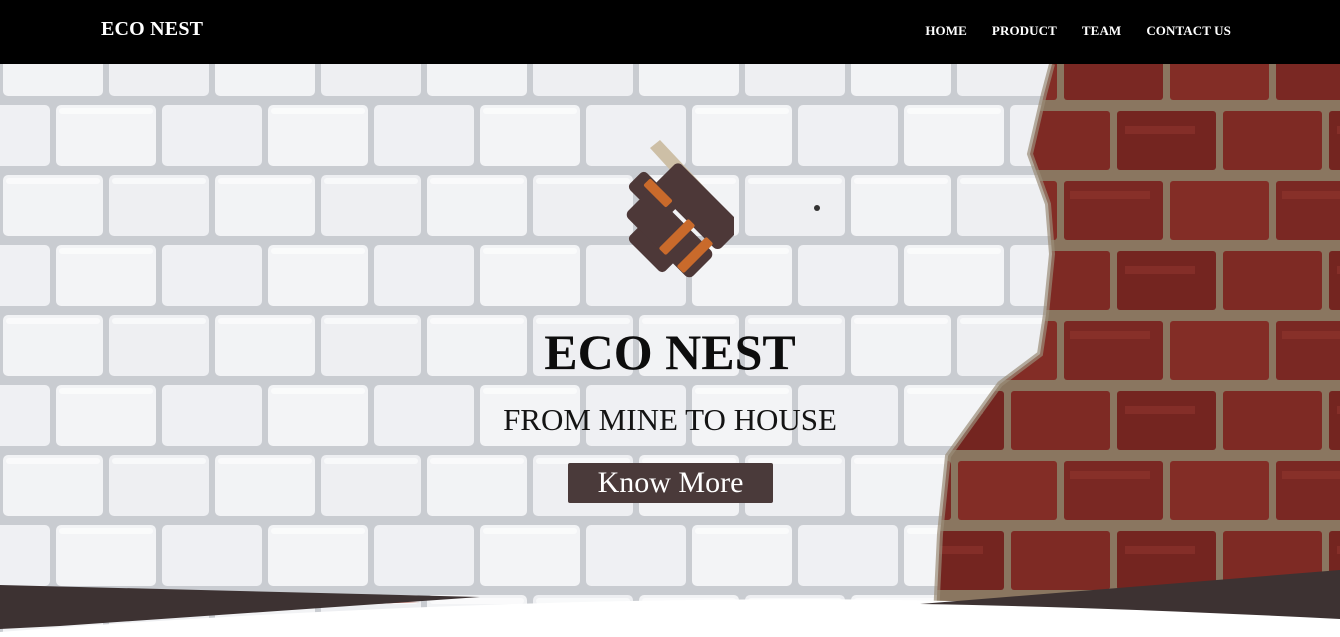 This screenshot has width=1340, height=637. What do you see at coordinates (670, 419) in the screenshot?
I see `hero-subtitle: FROM MINE TO HOUSE` at bounding box center [670, 419].